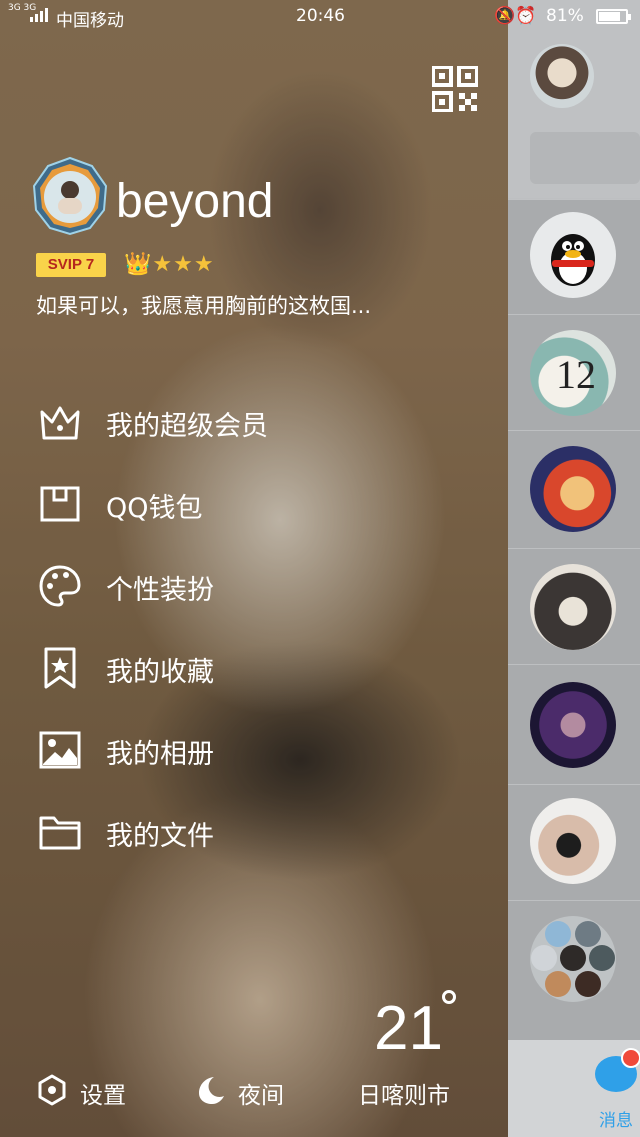  Describe the element at coordinates (187, 426) in the screenshot. I see `menu-item-label: 我的超级会员` at that location.